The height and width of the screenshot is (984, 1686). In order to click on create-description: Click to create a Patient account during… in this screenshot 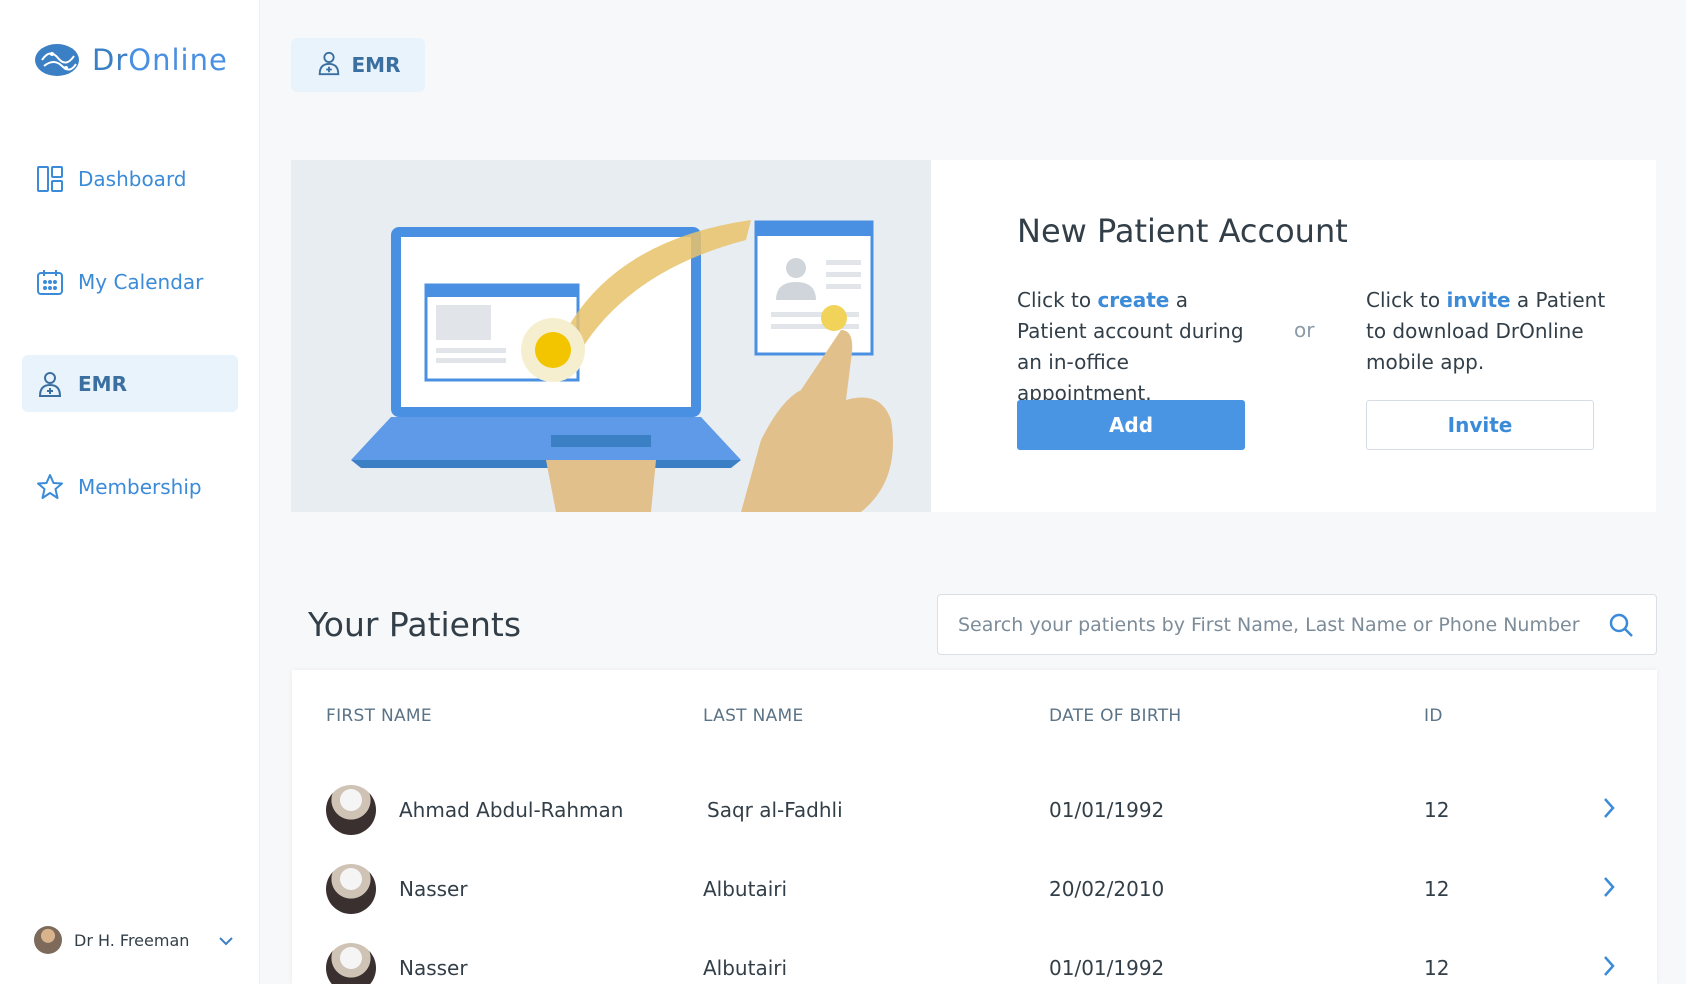, I will do `click(1137, 347)`.